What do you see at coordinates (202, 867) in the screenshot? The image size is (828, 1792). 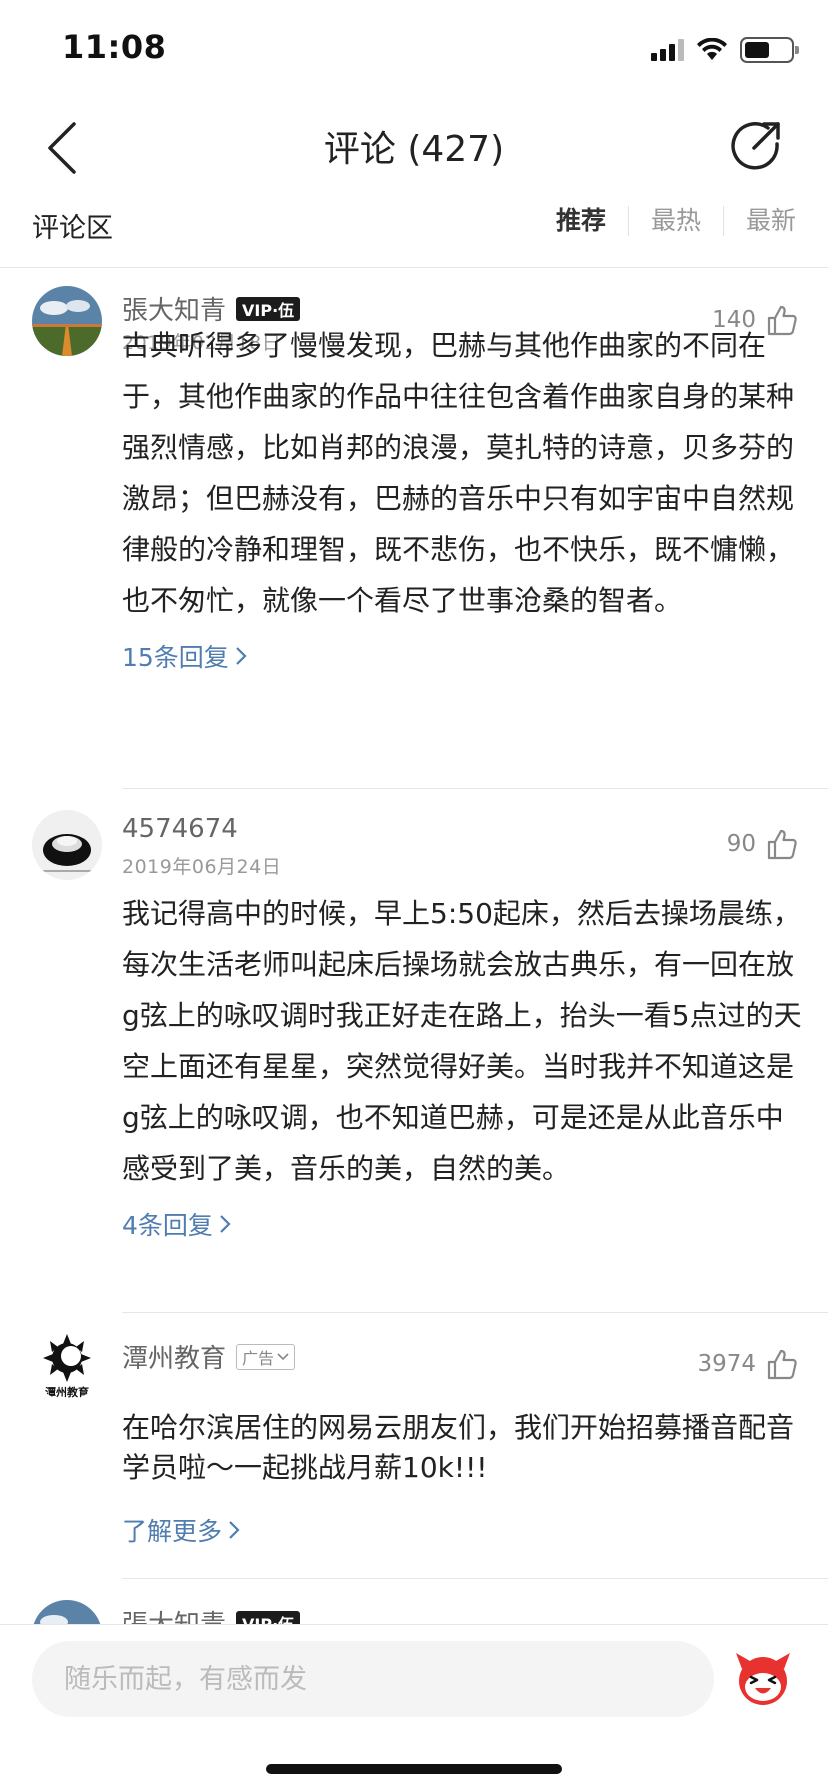 I see `comment-date: 2019年06月24日` at bounding box center [202, 867].